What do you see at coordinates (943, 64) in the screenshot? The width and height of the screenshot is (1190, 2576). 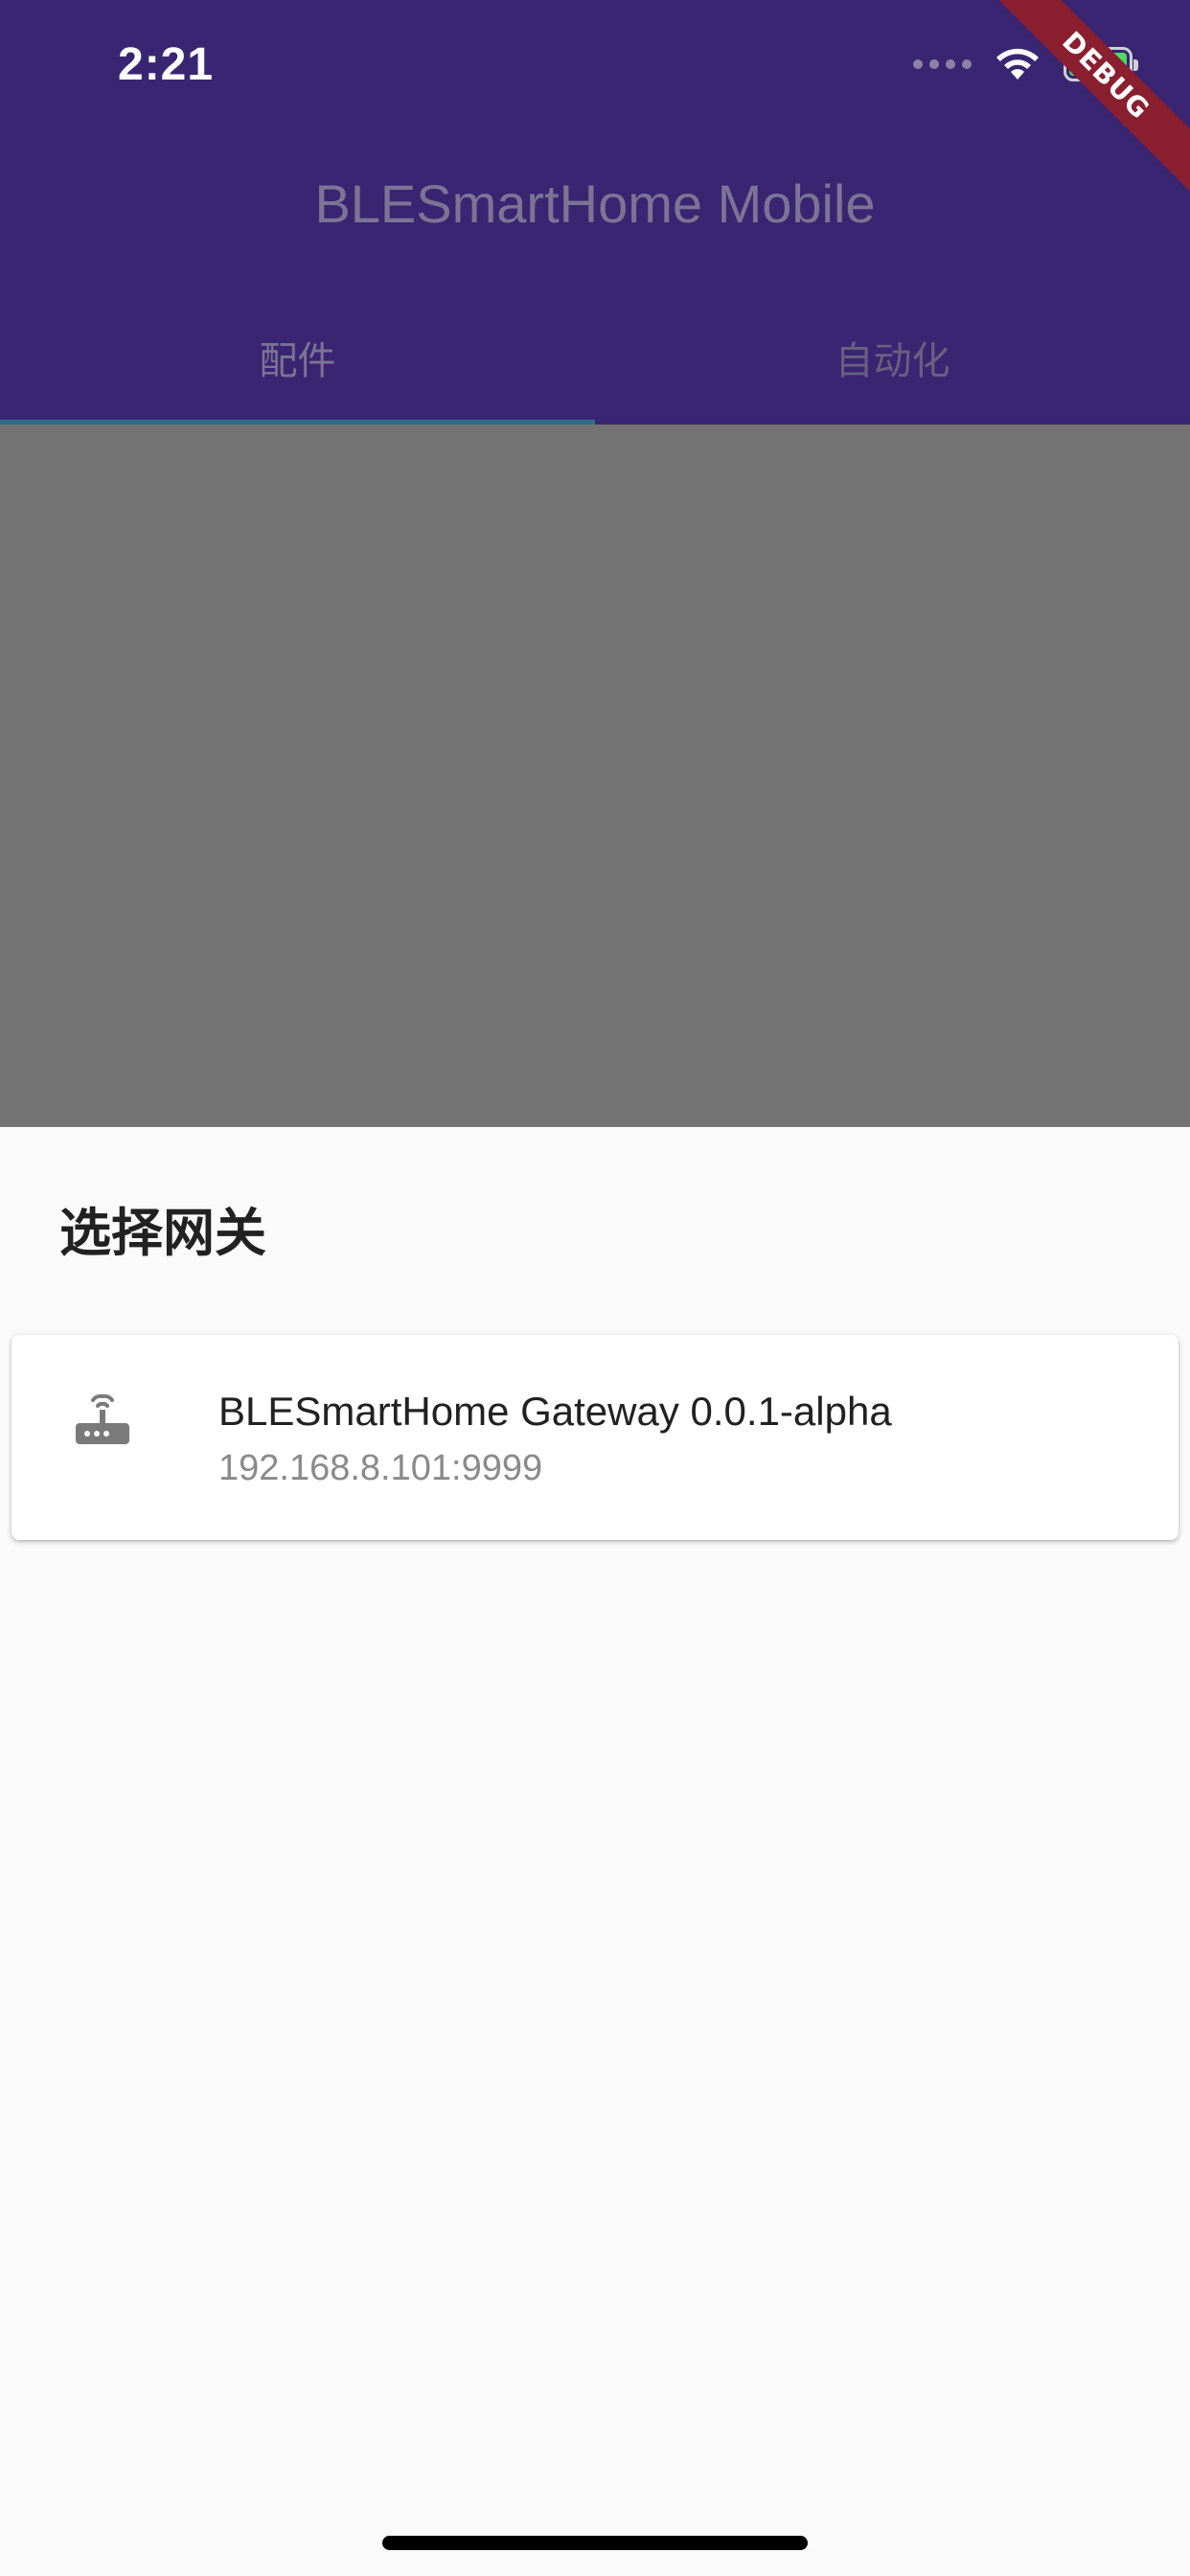 I see `cellular-signal-icon` at bounding box center [943, 64].